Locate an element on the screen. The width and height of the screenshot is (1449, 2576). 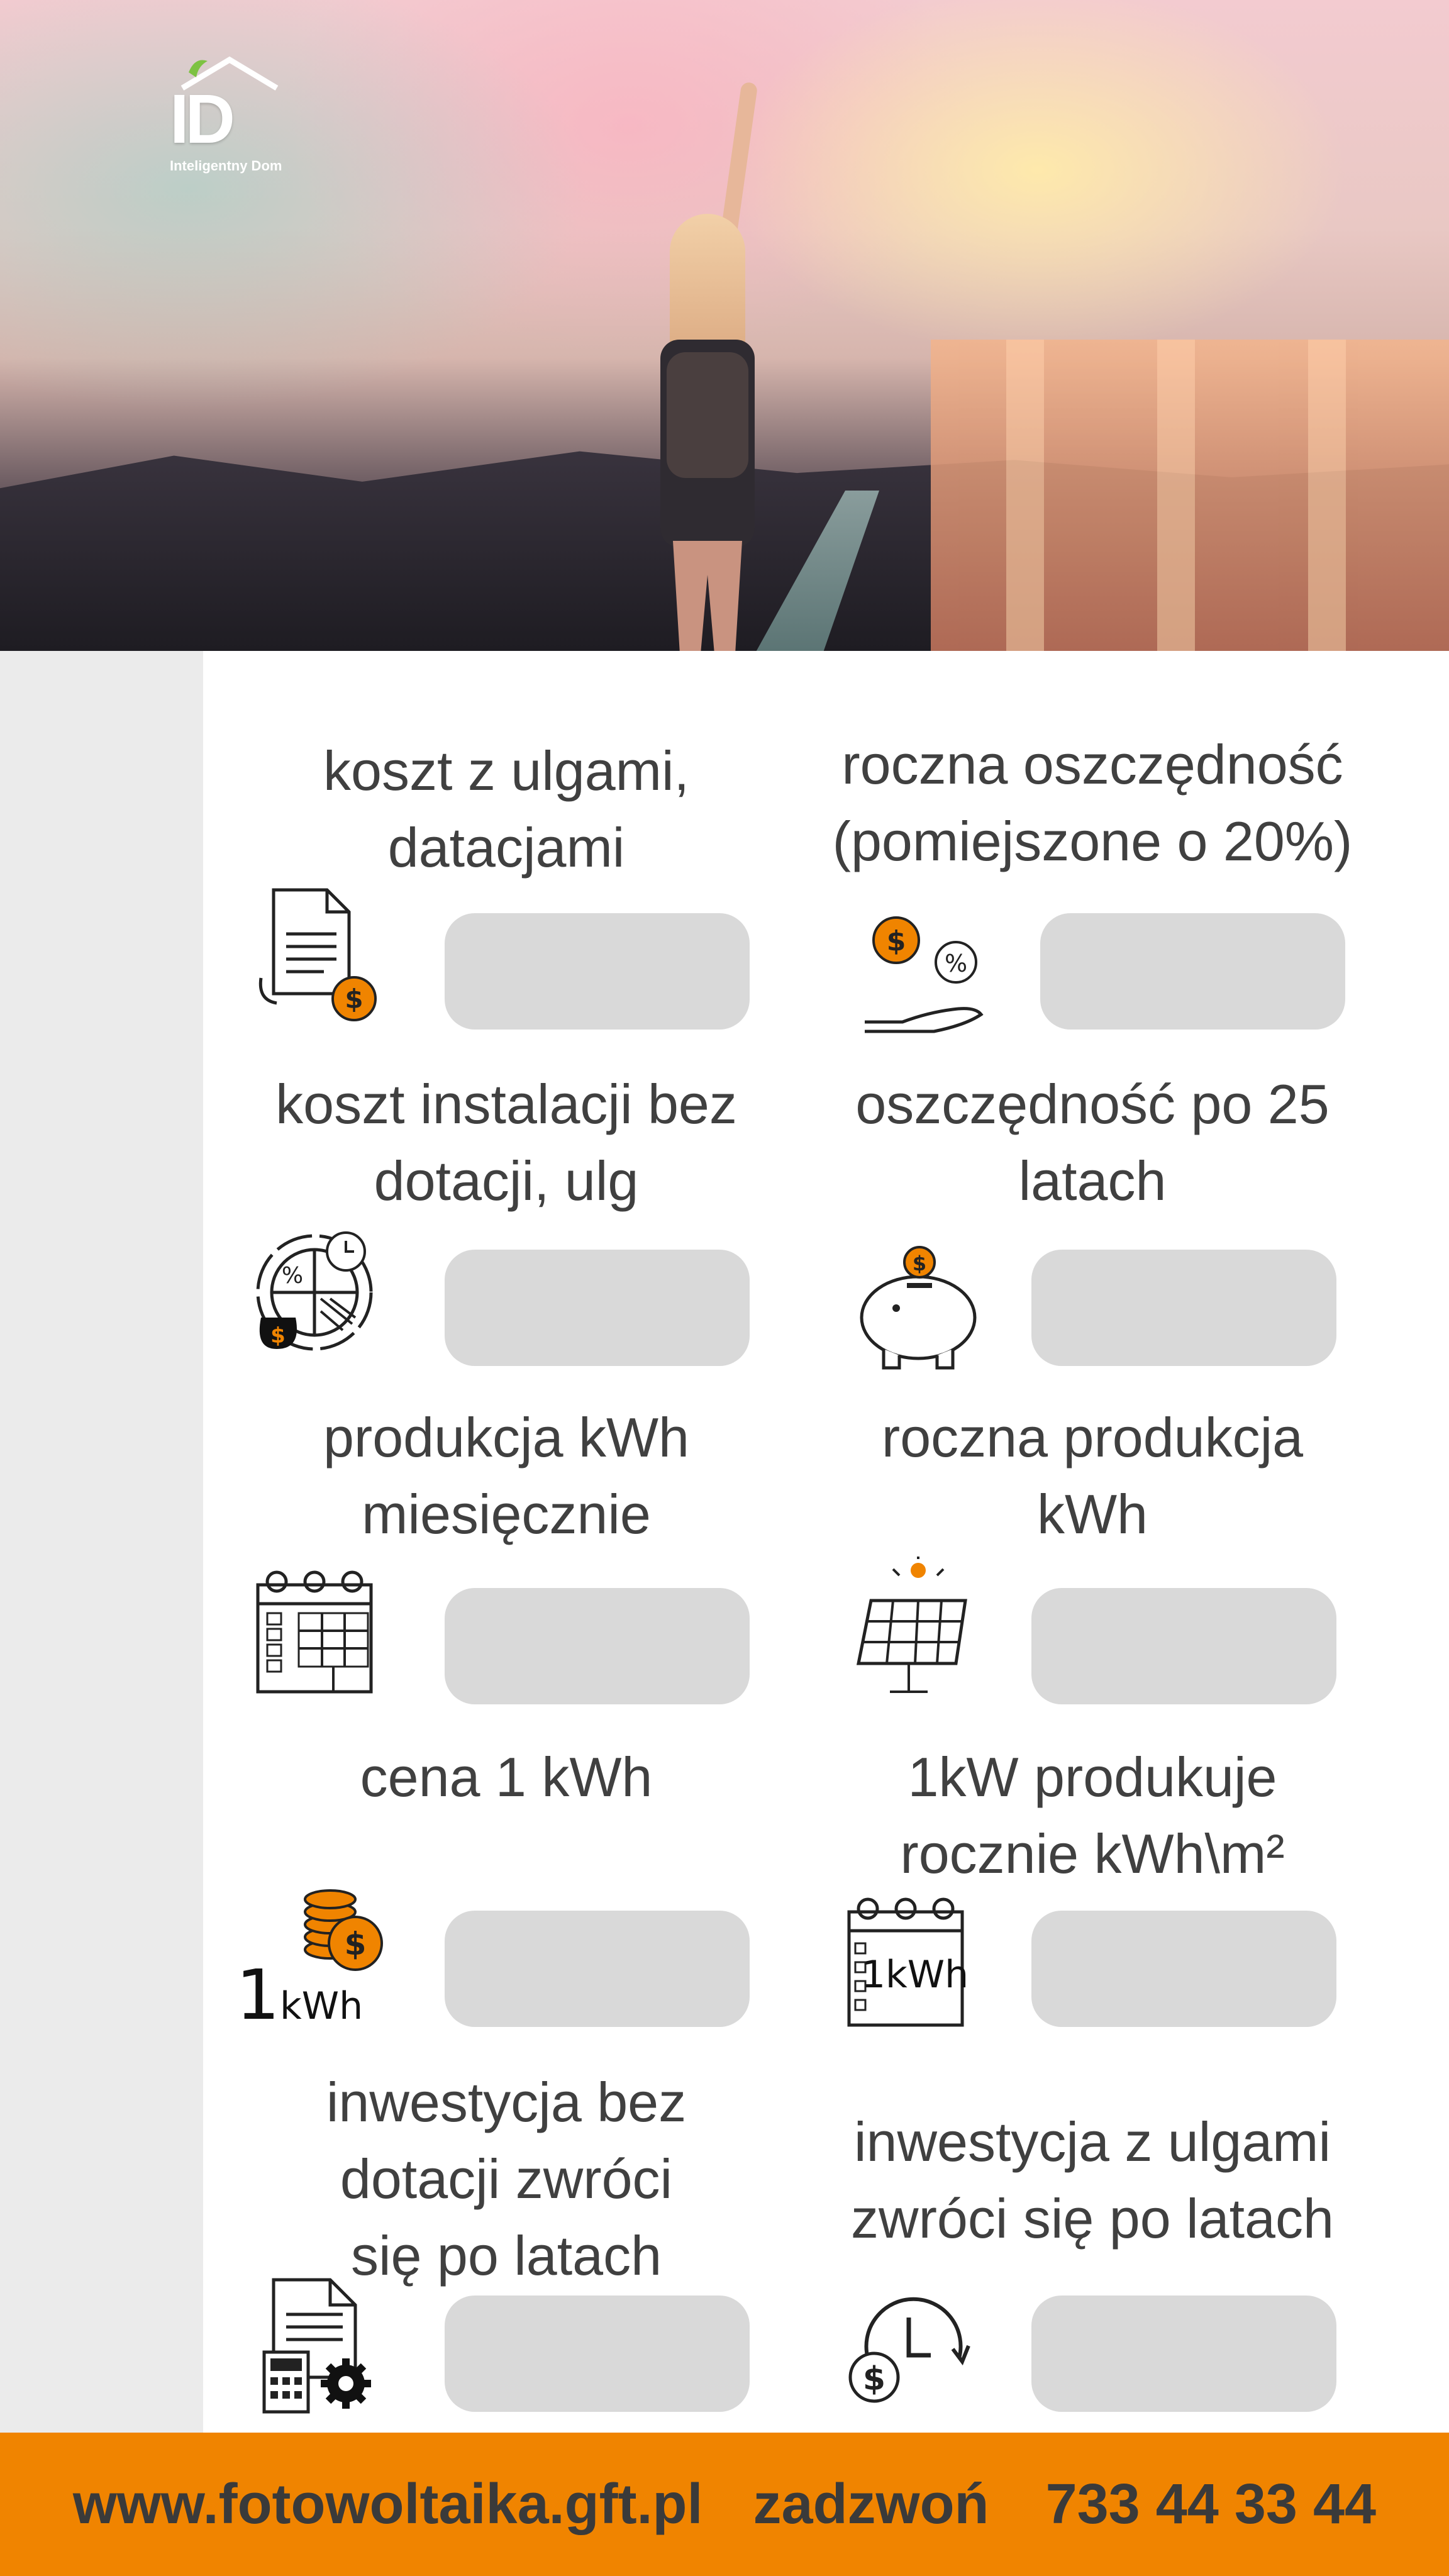
value-field-annual-savings is located at coordinates (1192, 971).